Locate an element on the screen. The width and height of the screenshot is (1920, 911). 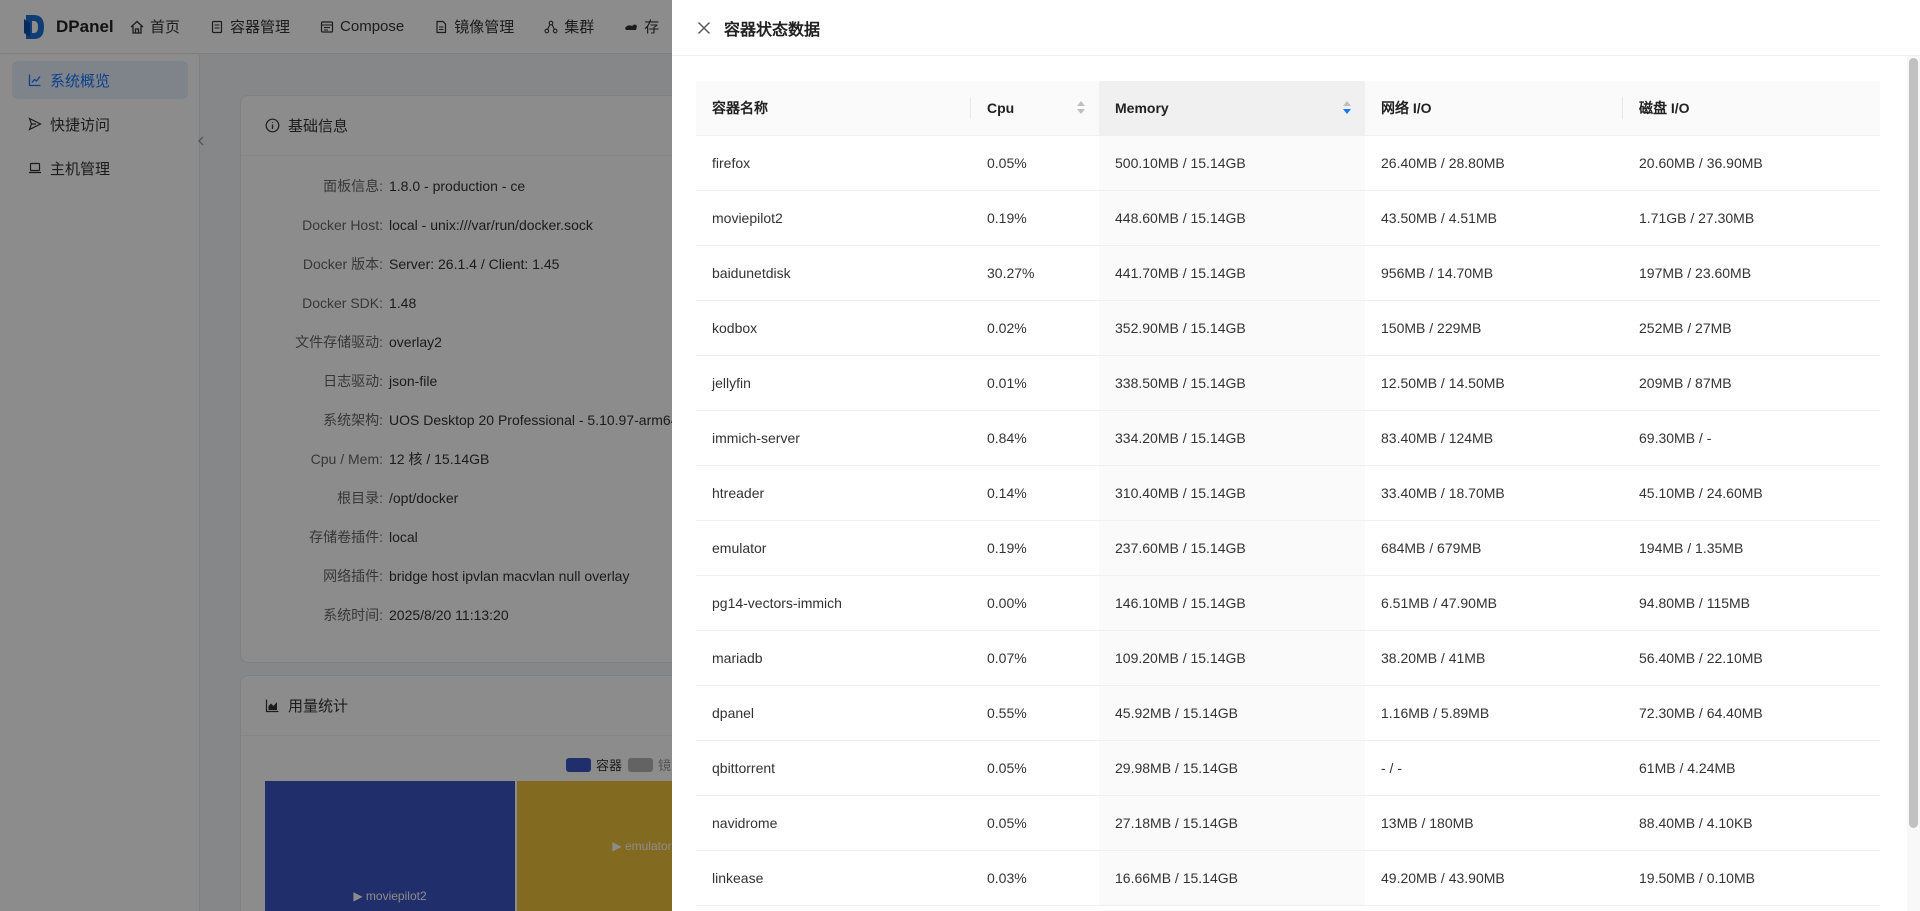
cell-cpu: 0.02% is located at coordinates (1035, 328).